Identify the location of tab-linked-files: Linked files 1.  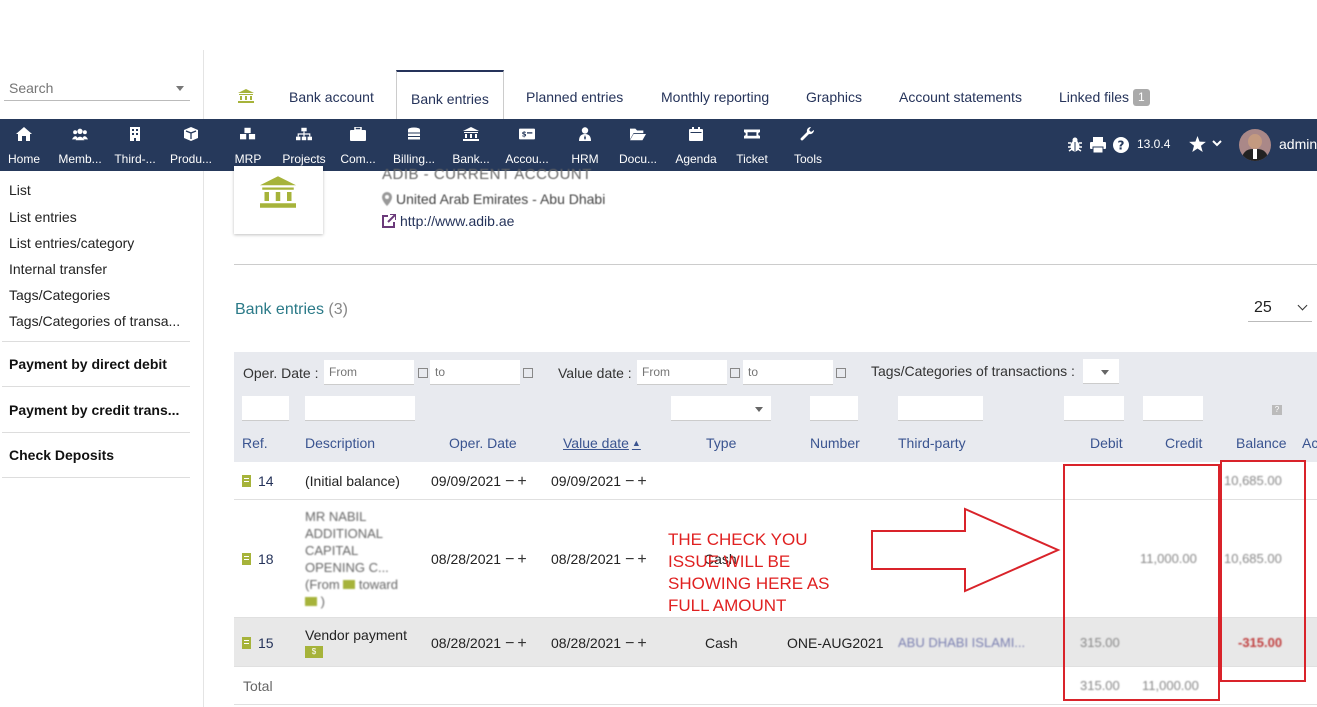
(1104, 94).